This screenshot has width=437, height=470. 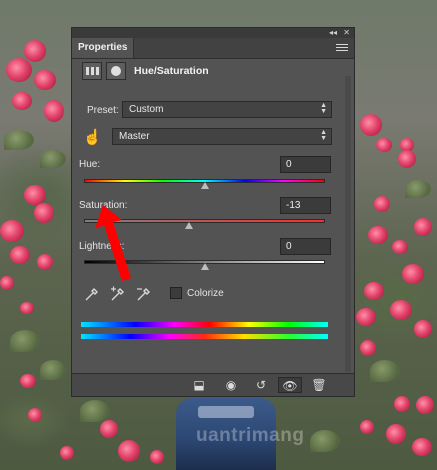 What do you see at coordinates (189, 225) in the screenshot?
I see `saturation-slider-thumb` at bounding box center [189, 225].